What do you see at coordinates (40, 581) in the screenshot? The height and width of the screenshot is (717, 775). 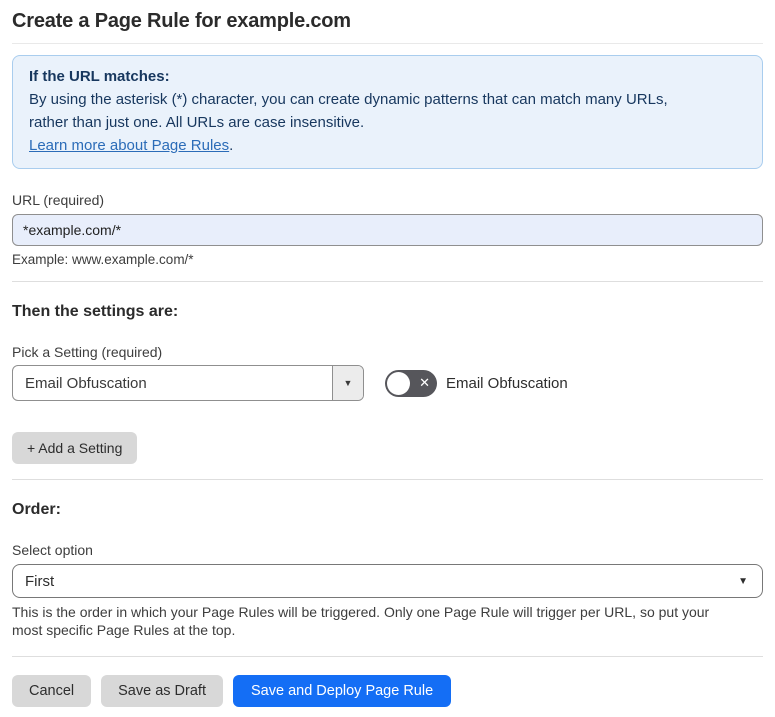 I see `order-select-value: First` at bounding box center [40, 581].